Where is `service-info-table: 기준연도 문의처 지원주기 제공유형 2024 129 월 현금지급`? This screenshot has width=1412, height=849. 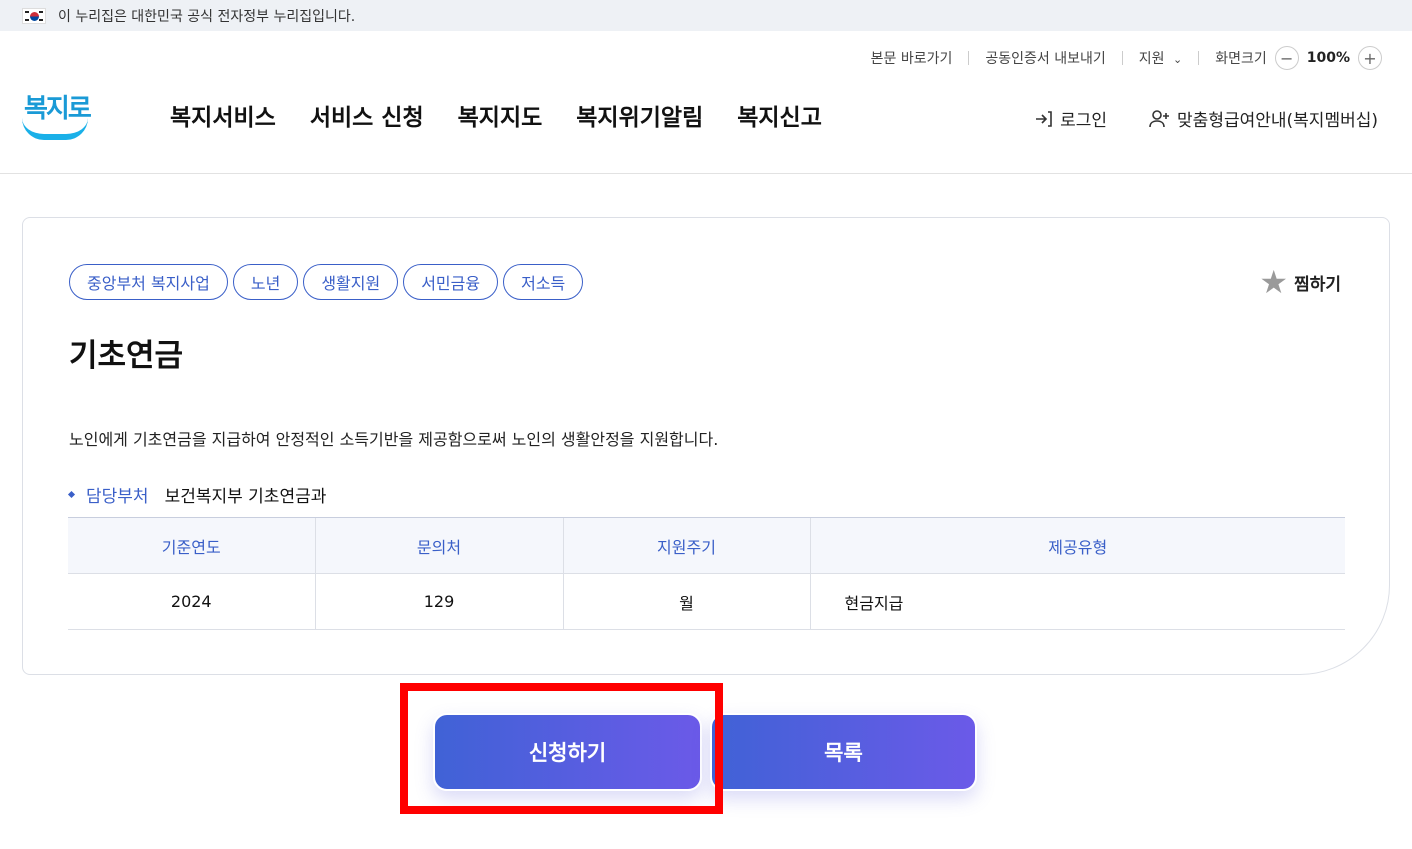 service-info-table: 기준연도 문의처 지원주기 제공유형 2024 129 월 현금지급 is located at coordinates (706, 573).